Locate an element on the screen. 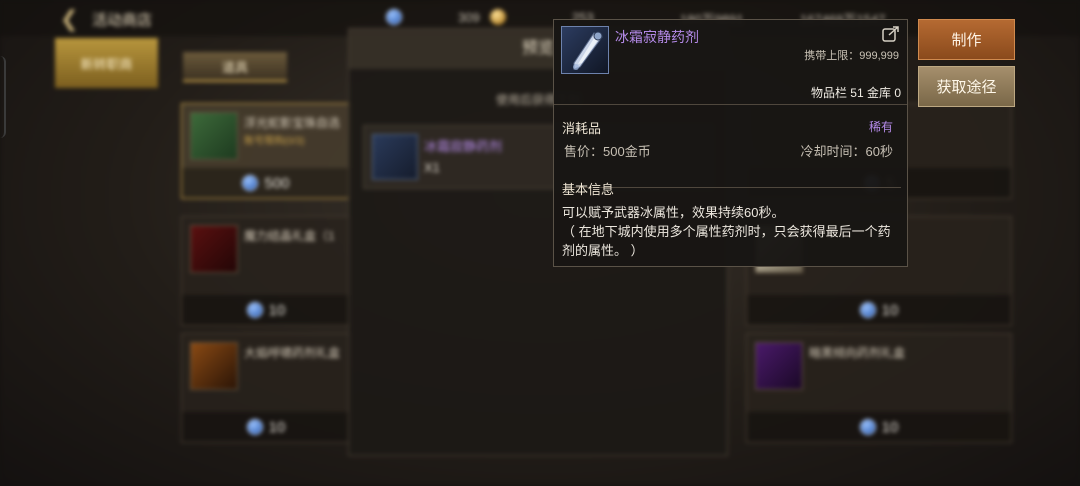  gem-box-icon is located at coordinates (214, 136).